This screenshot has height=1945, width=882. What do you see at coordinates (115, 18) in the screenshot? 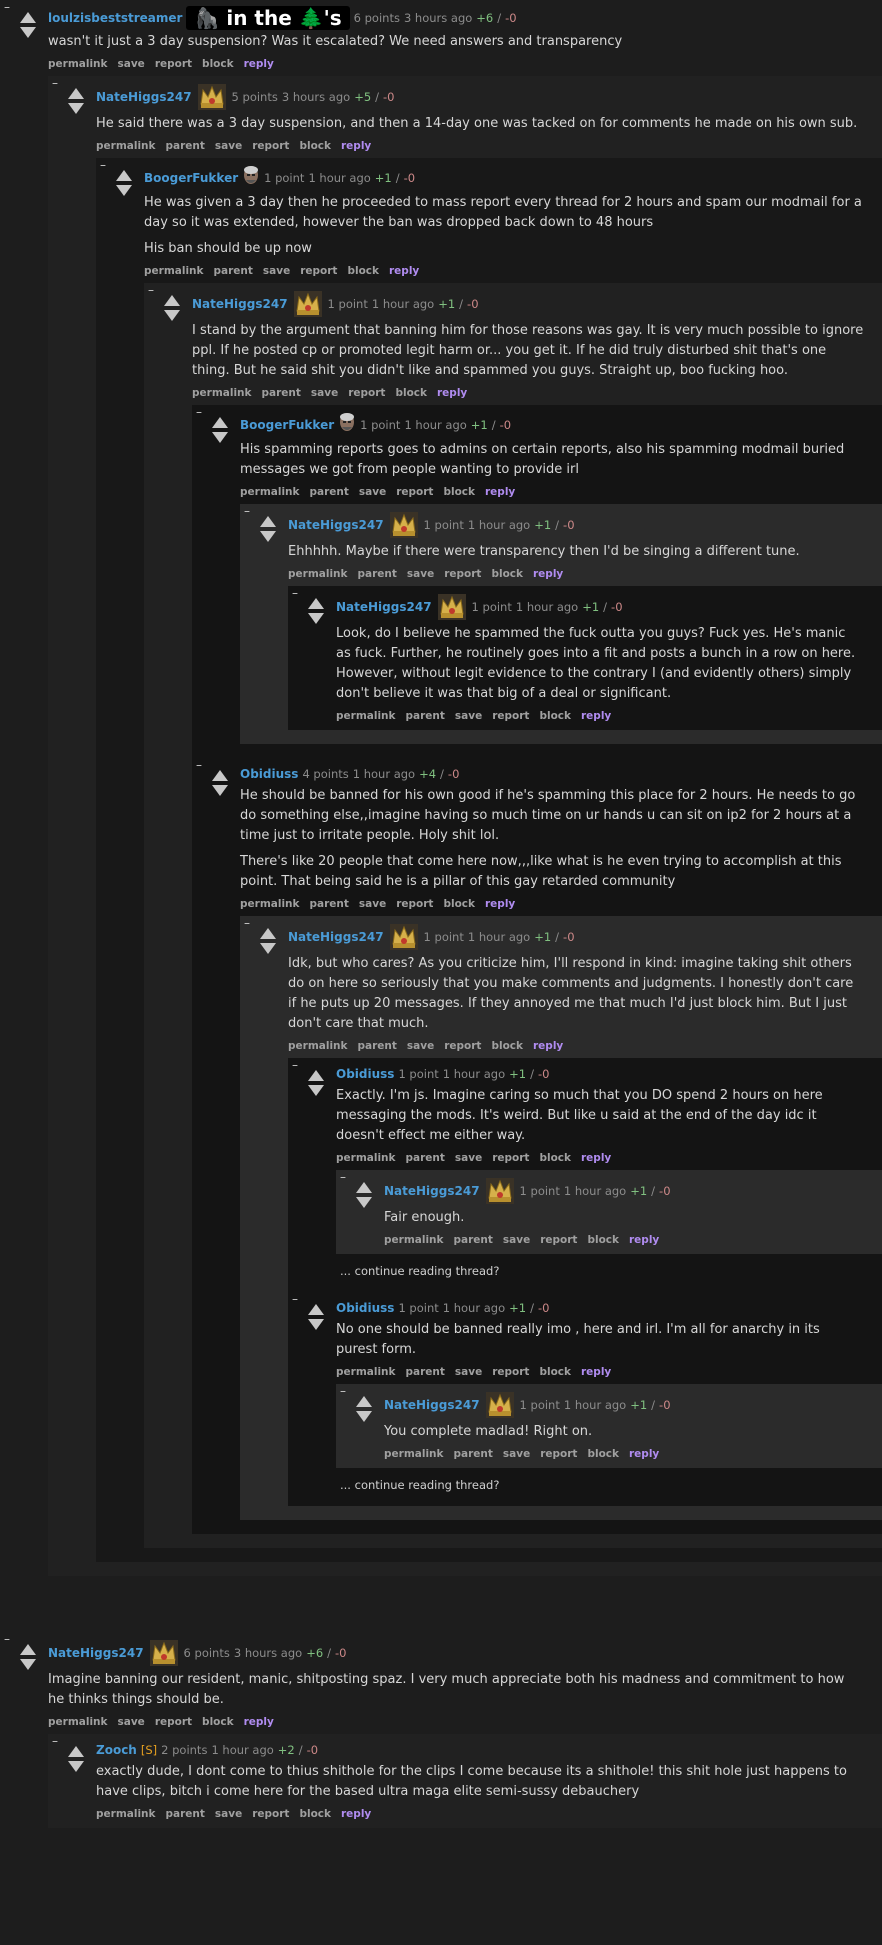
I see `author-link: loulzisbeststreamer` at bounding box center [115, 18].